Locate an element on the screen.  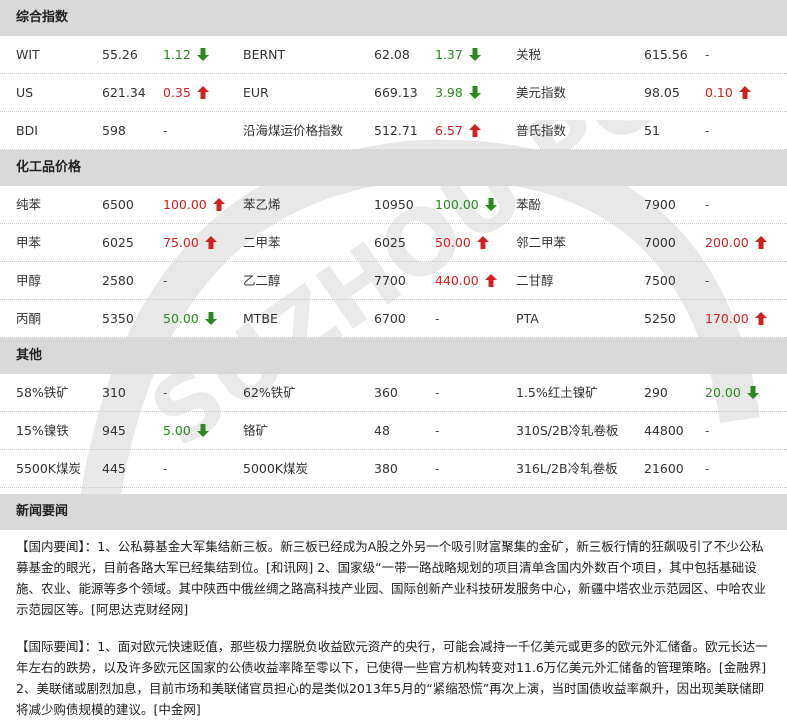
item-price: 380 is located at coordinates (386, 468).